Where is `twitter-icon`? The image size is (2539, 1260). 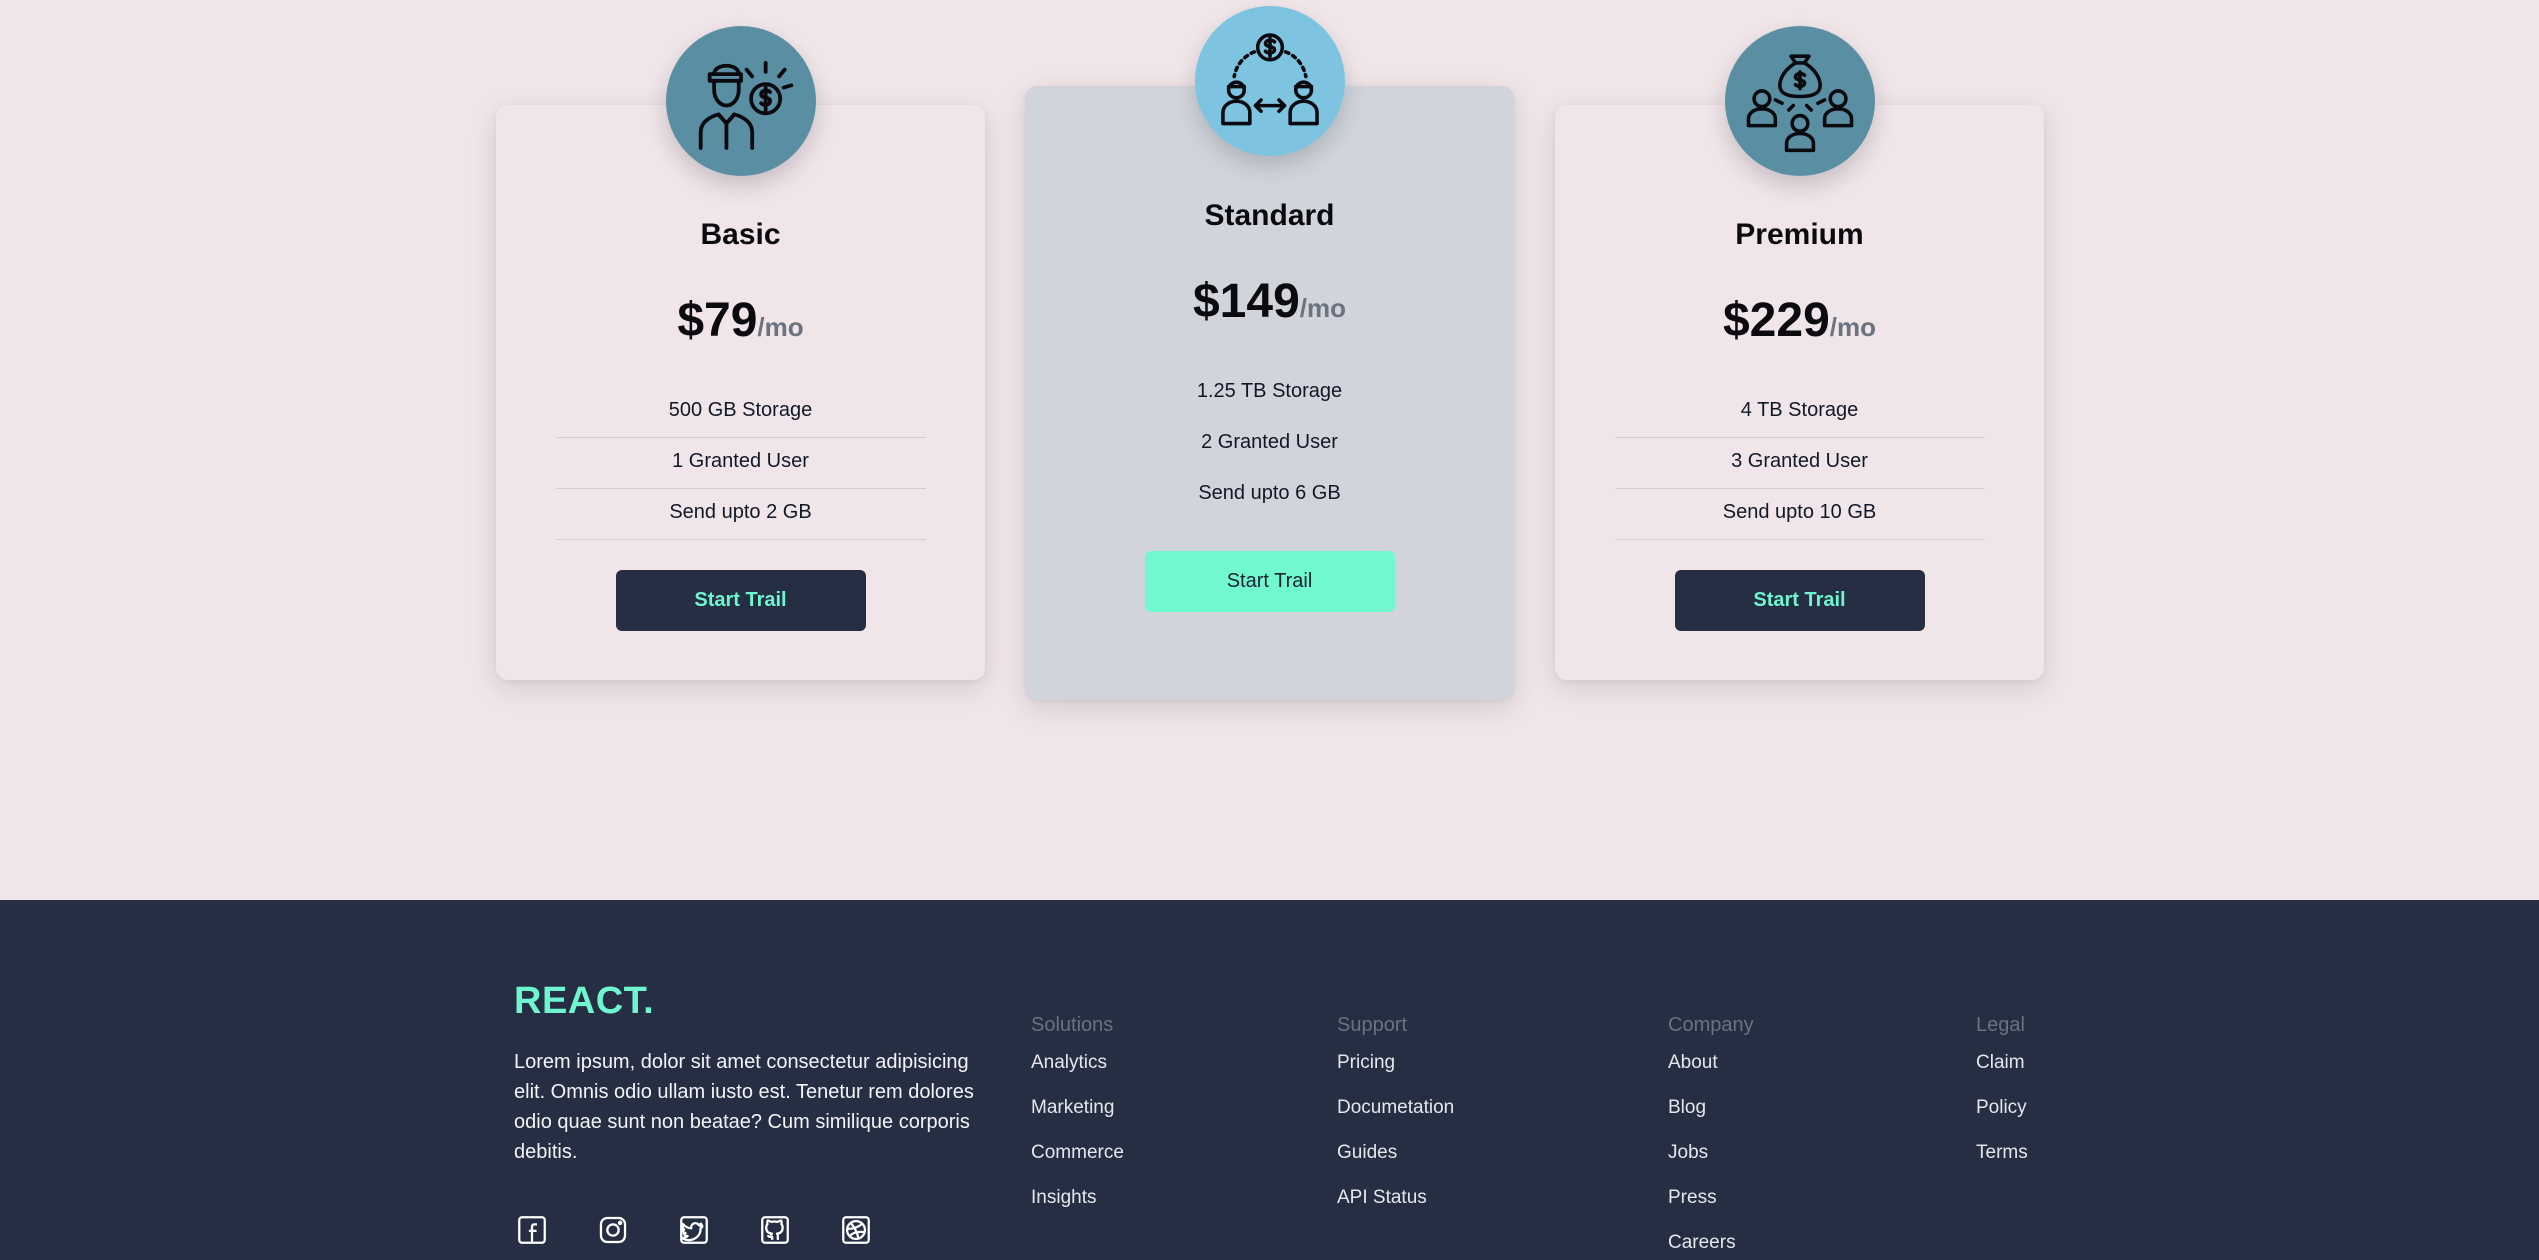 twitter-icon is located at coordinates (693, 1229).